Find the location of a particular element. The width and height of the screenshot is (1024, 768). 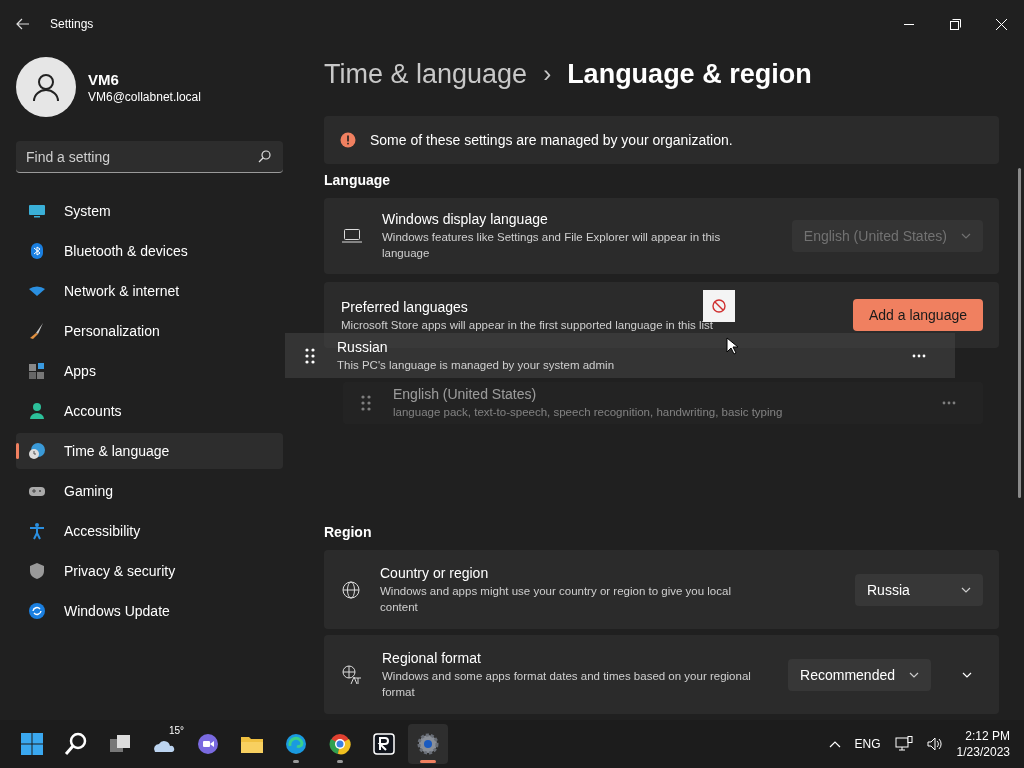

nav-item: Time & language is located at coordinates (149, 451).